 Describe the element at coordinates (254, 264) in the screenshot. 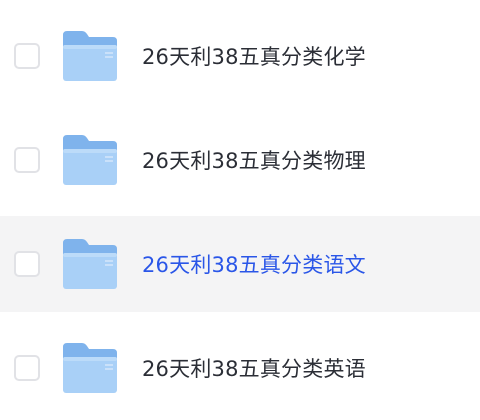

I see `file-name: 26天利38五真分类语文` at that location.